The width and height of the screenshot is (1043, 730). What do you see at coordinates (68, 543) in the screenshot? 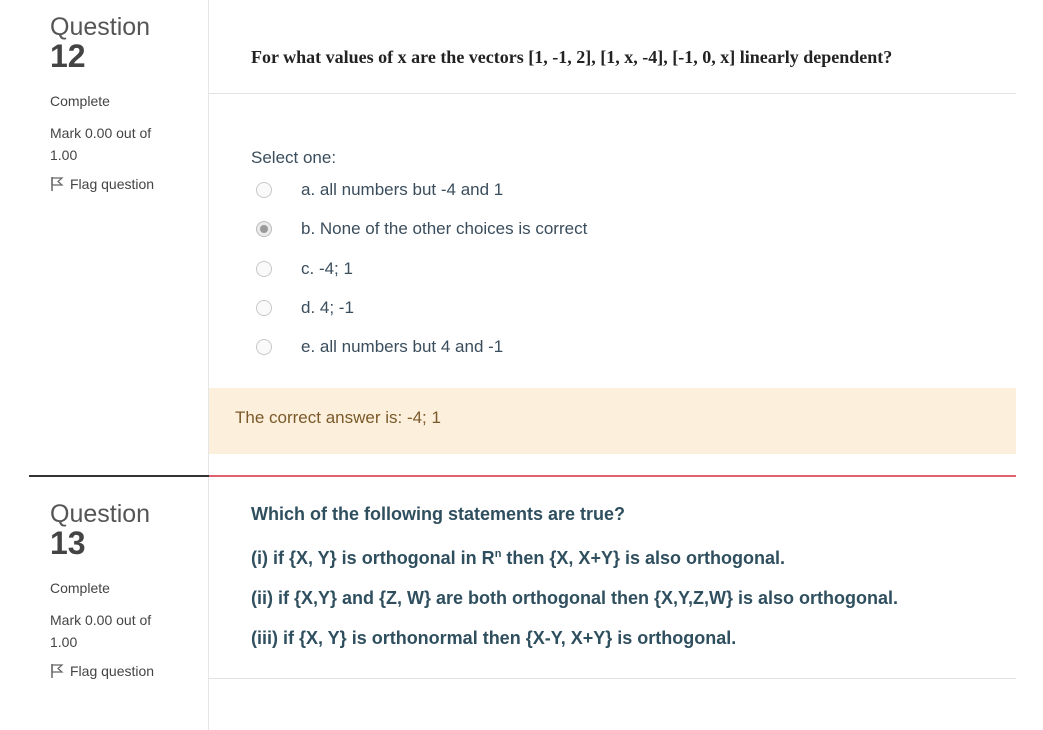
I see `question-number: 13` at bounding box center [68, 543].